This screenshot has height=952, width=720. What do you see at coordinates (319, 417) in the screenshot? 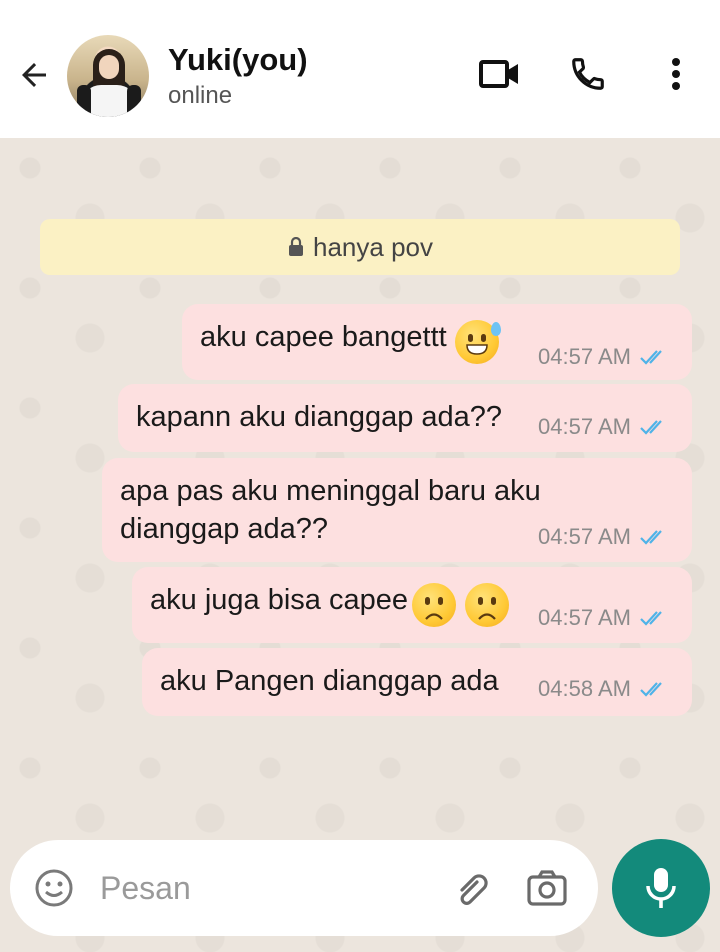
I see `message-text: kapann aku dianggap ada??` at bounding box center [319, 417].